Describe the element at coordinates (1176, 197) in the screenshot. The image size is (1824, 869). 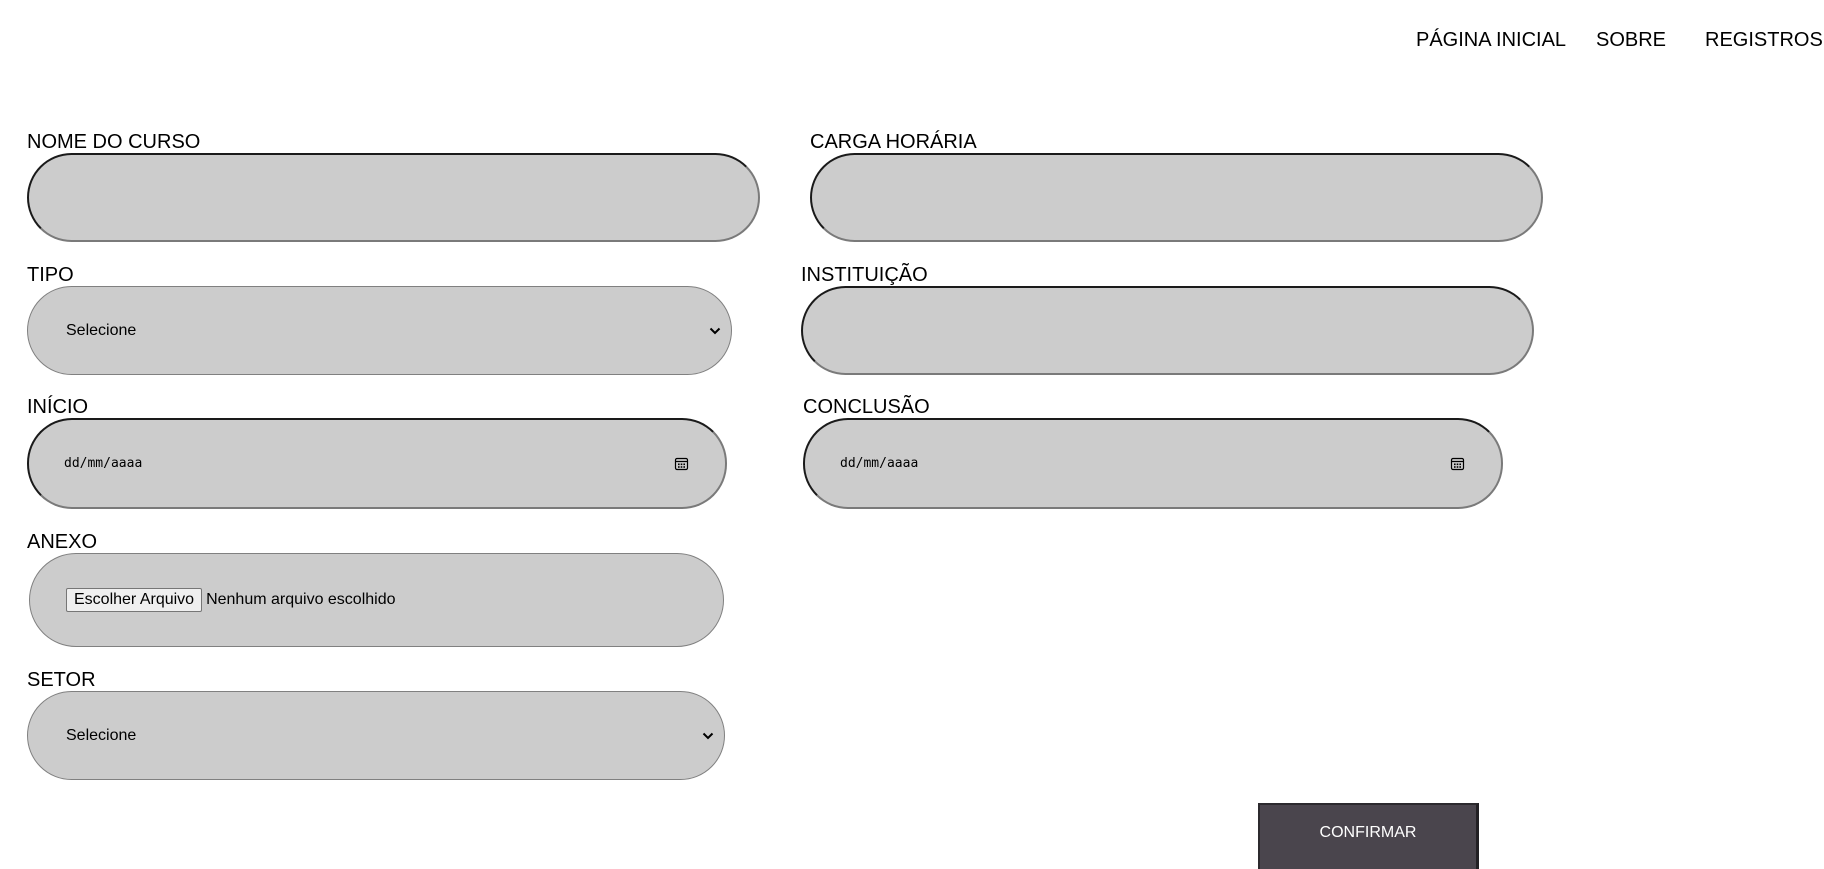
I see `workload-input` at that location.